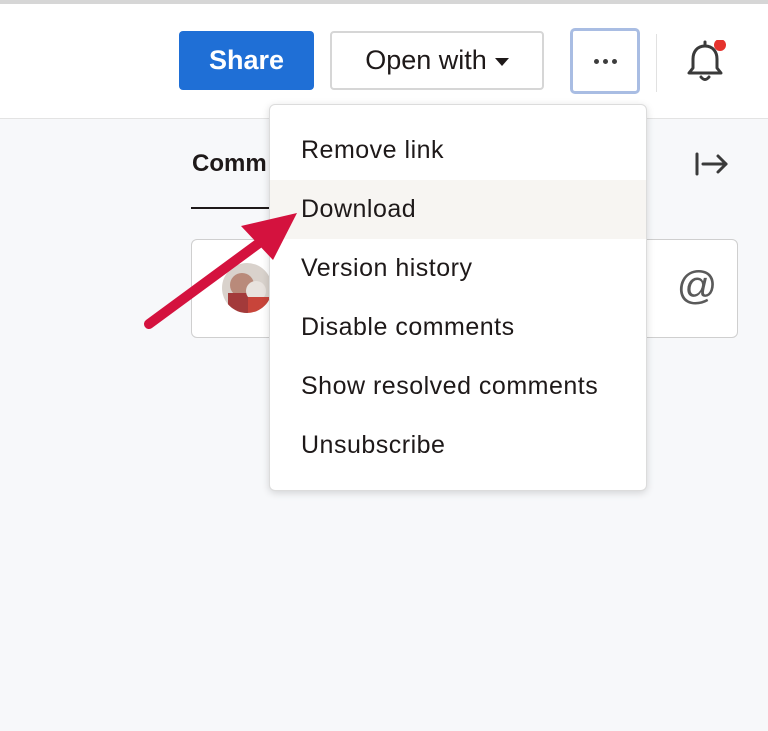 This screenshot has height=731, width=768. Describe the element at coordinates (712, 164) in the screenshot. I see `collapse-panel-icon` at that location.